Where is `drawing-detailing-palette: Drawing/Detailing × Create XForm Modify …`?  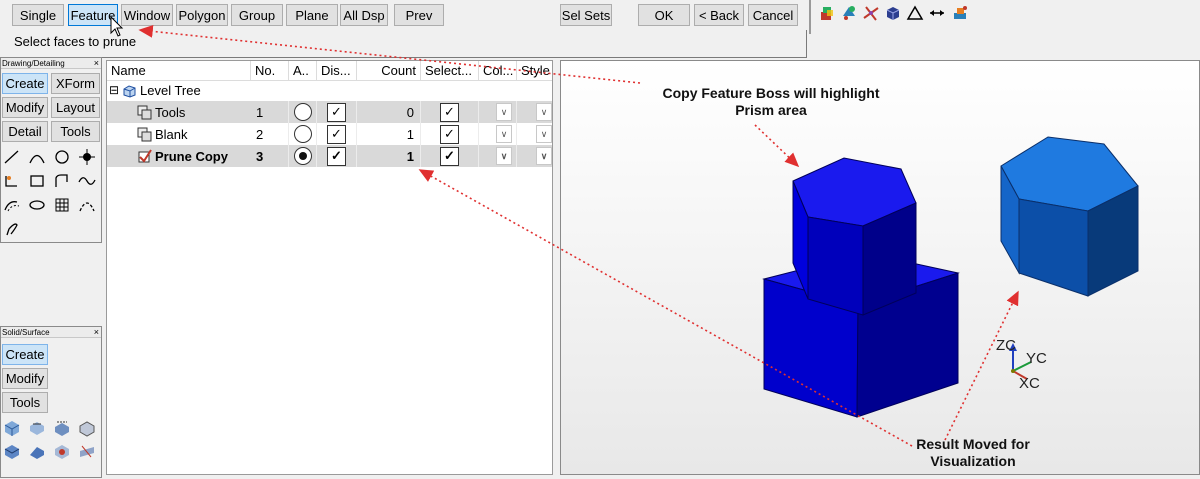 drawing-detailing-palette: Drawing/Detailing × Create XForm Modify … is located at coordinates (51, 150).